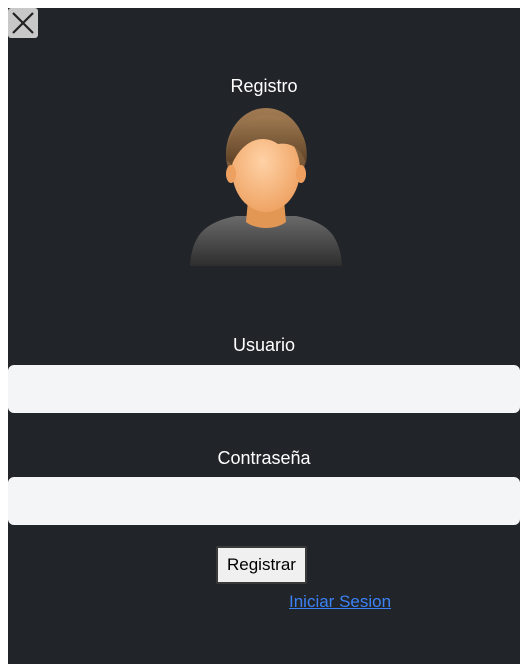 Image resolution: width=520 pixels, height=664 pixels. I want to click on register-button: Registrar, so click(261, 565).